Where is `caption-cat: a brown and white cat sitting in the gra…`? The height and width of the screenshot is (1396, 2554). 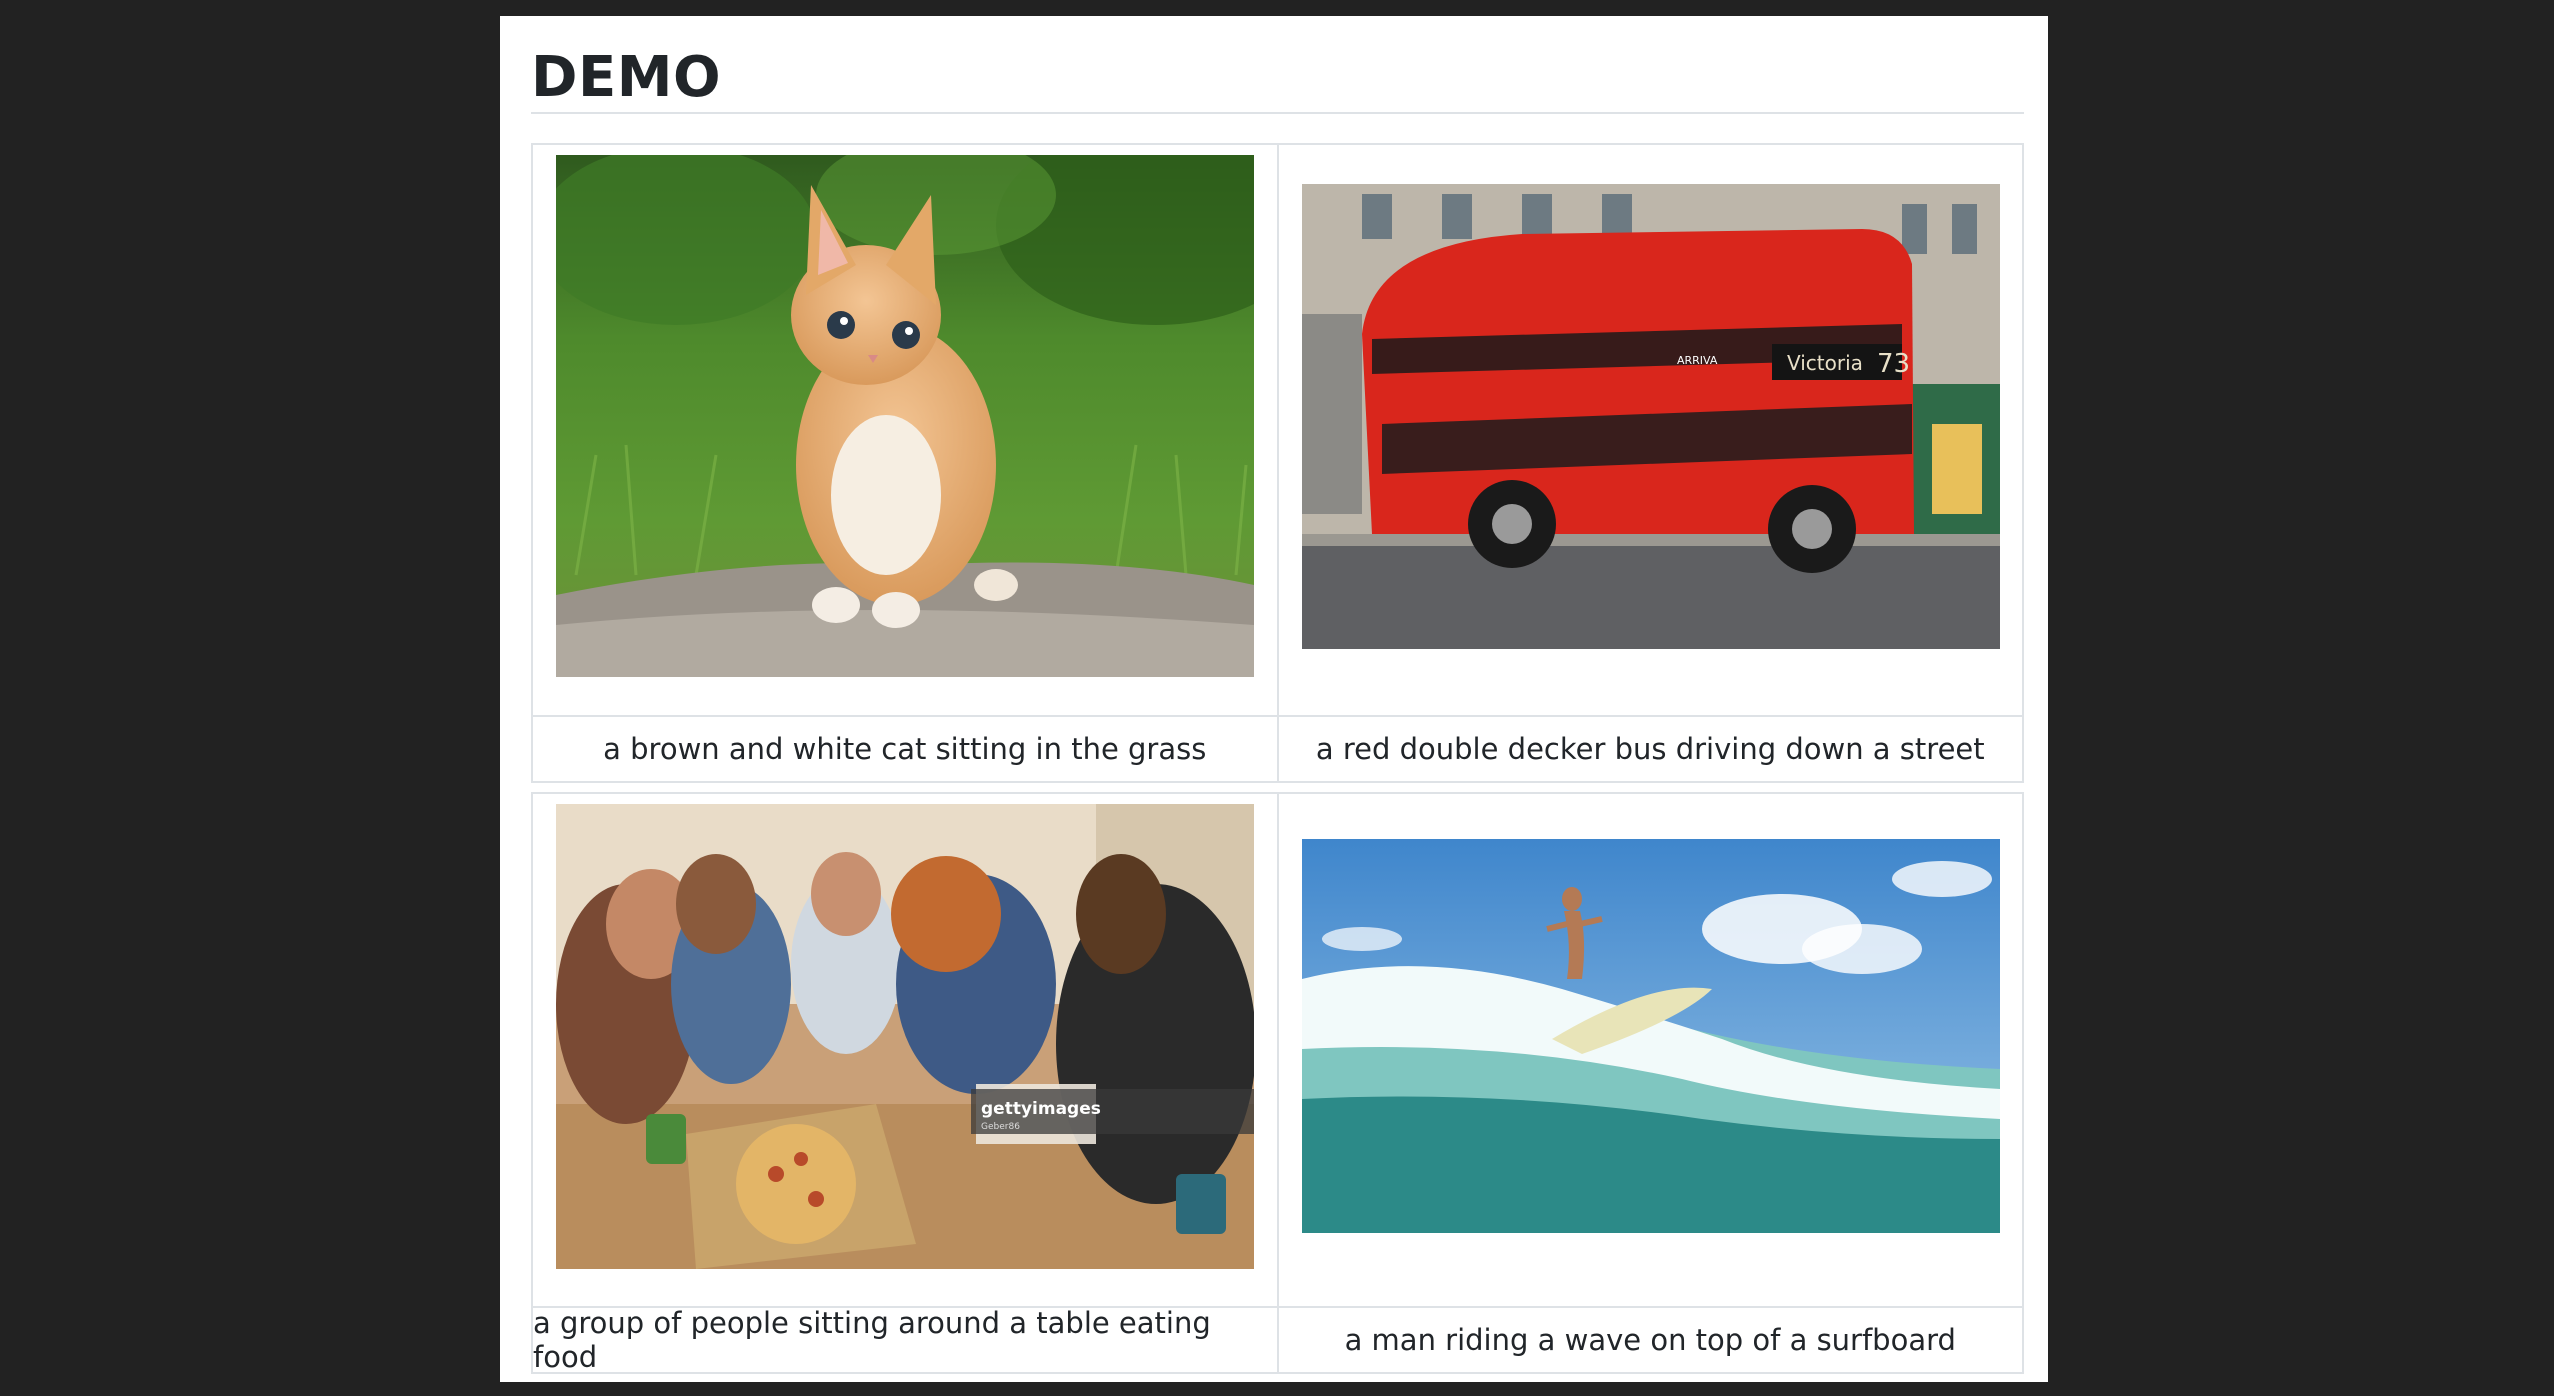
caption-cat: a brown and white cat sitting in the gra… is located at coordinates (905, 749).